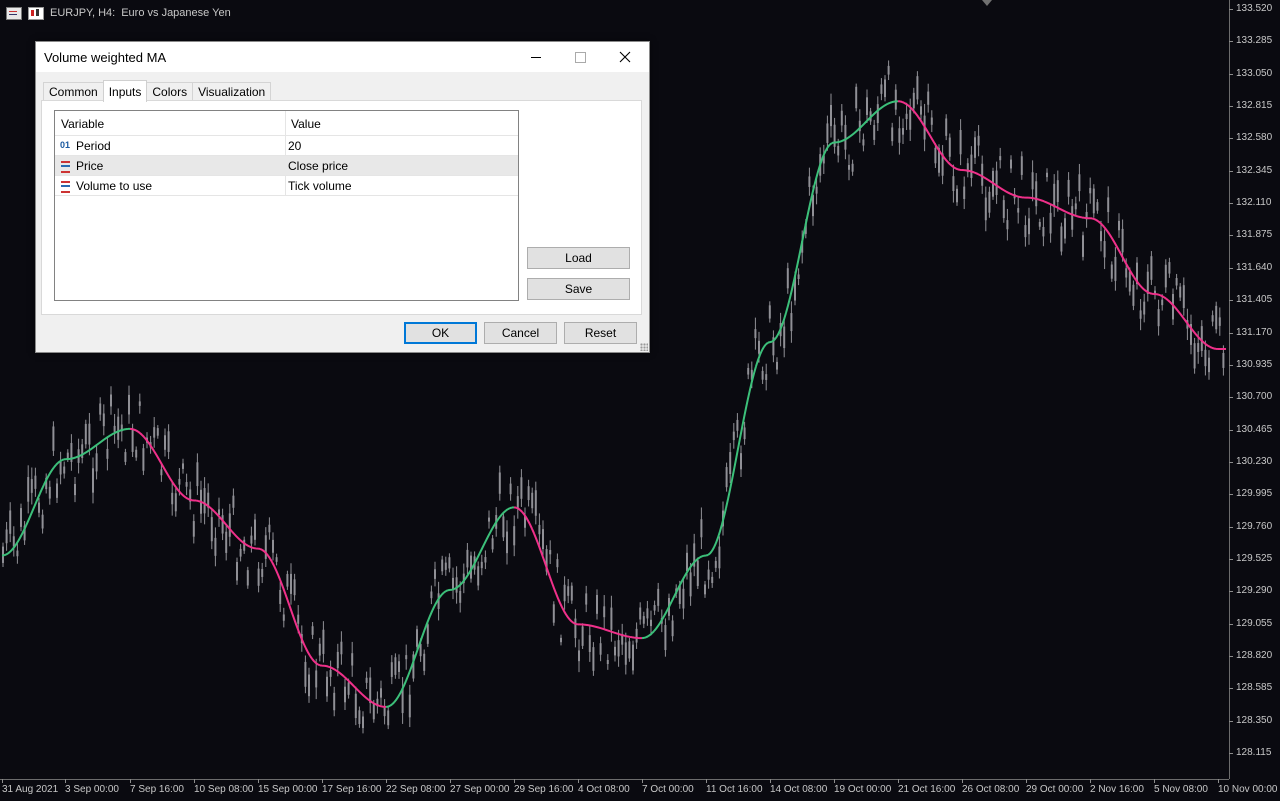  Describe the element at coordinates (170, 91) in the screenshot. I see `tab-colors: Colors` at that location.